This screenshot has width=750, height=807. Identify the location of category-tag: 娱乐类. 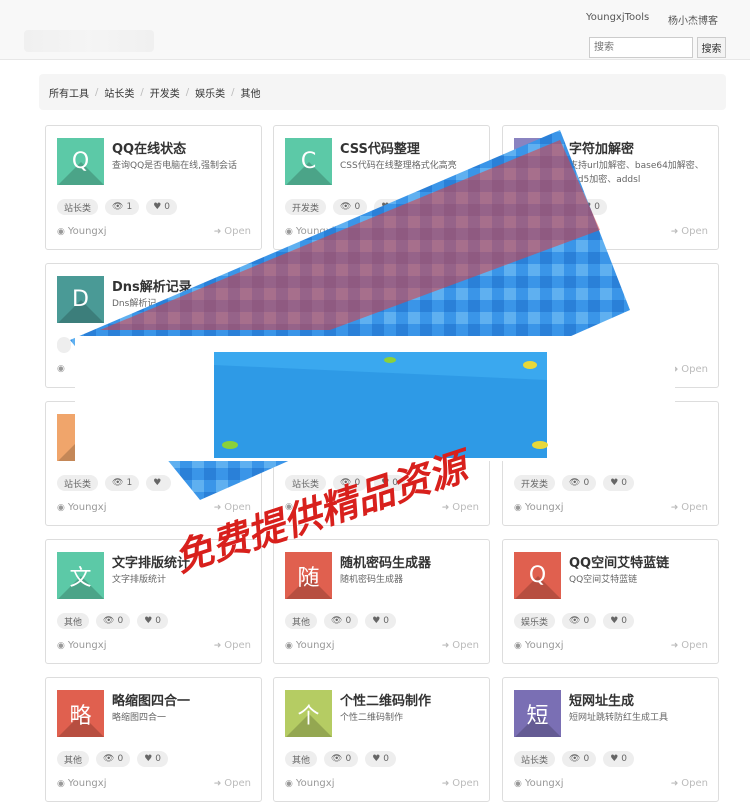
(535, 621).